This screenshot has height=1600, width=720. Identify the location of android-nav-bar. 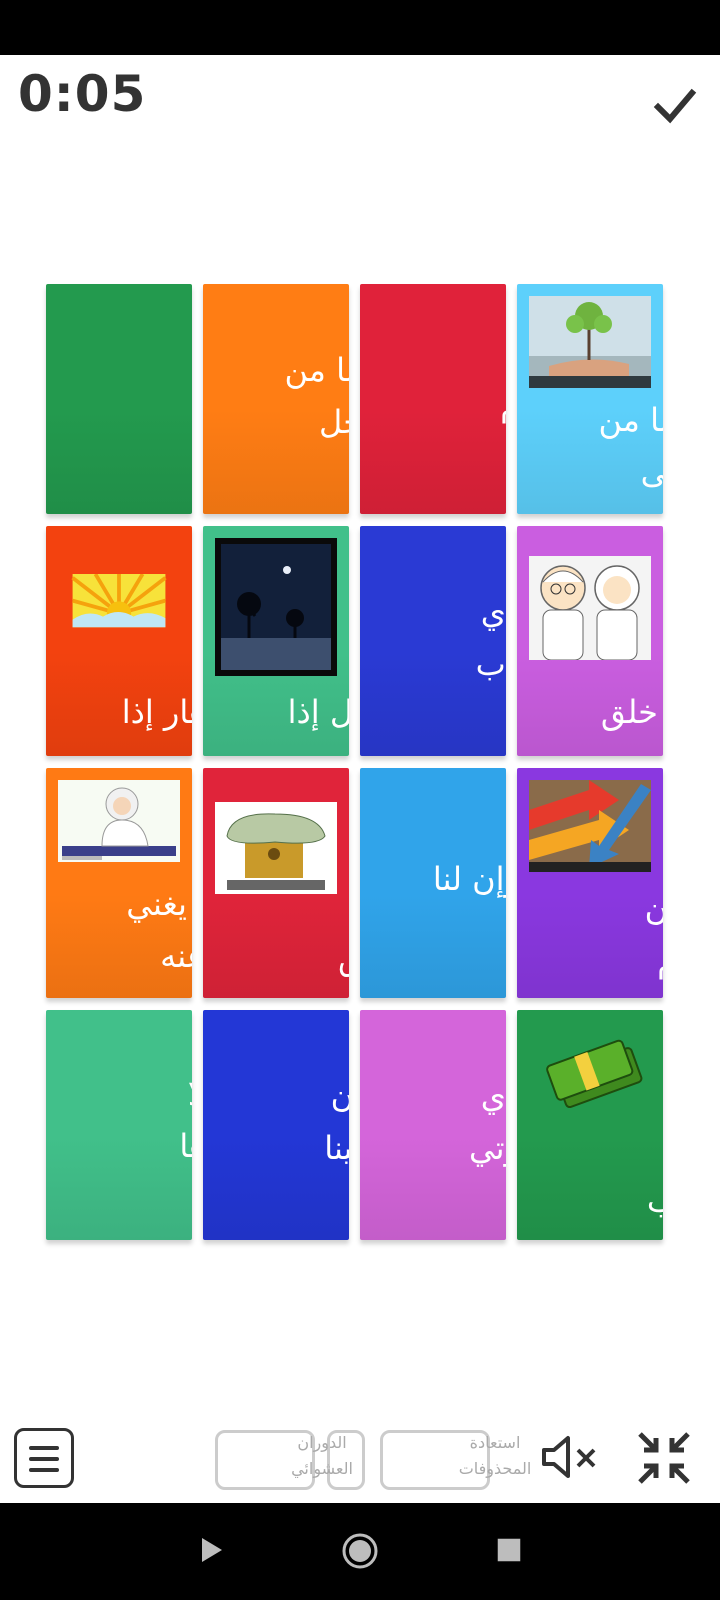
(360, 1551).